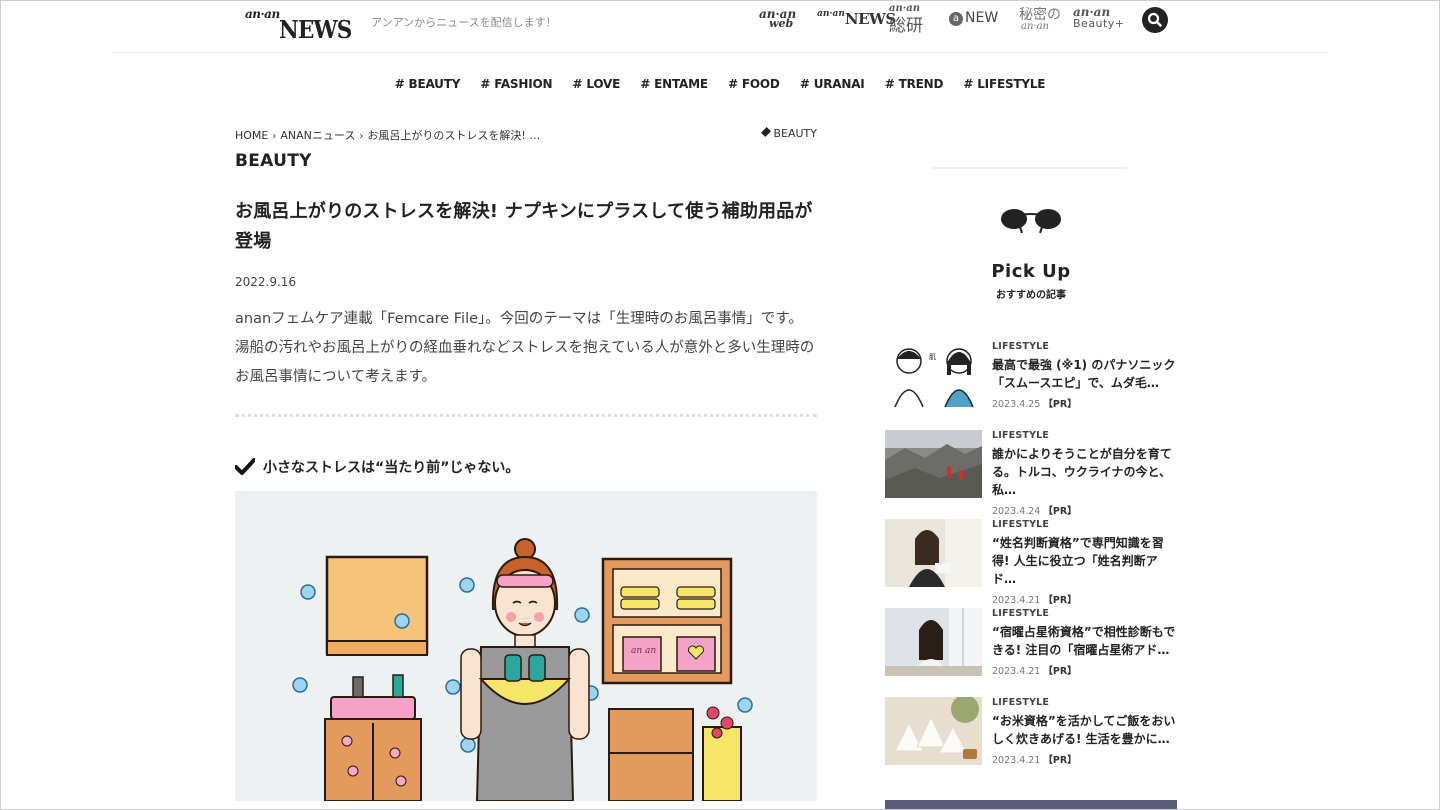 The width and height of the screenshot is (1440, 810). What do you see at coordinates (1099, 23) in the screenshot?
I see `beauty-plus-bottom: Beauty+` at bounding box center [1099, 23].